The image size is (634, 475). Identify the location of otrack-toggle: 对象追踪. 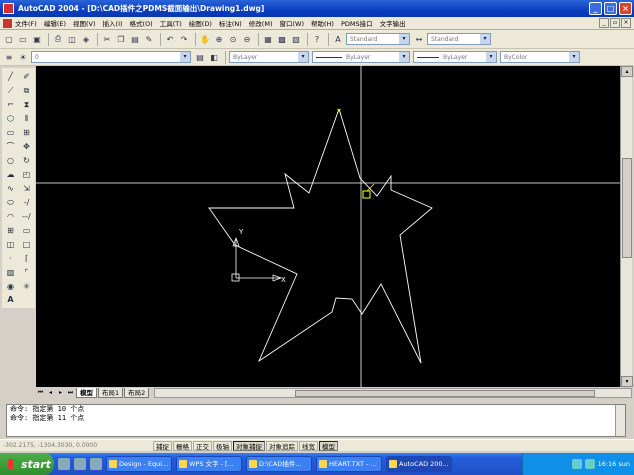
(282, 445).